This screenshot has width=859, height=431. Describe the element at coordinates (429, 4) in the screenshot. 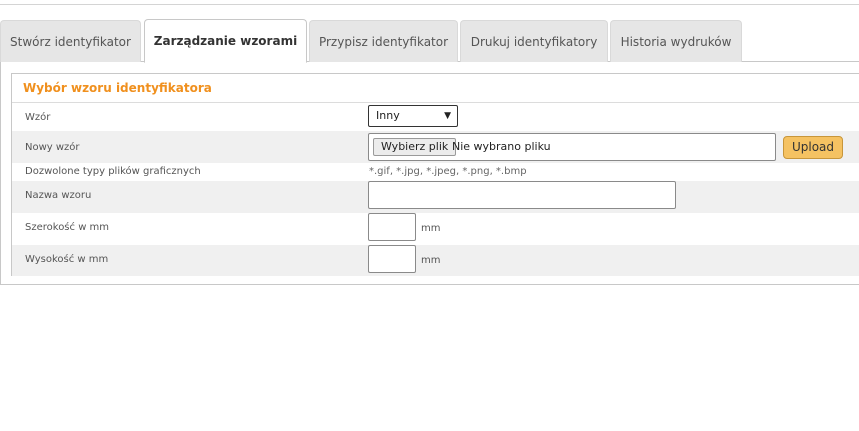

I see `top-divider` at that location.